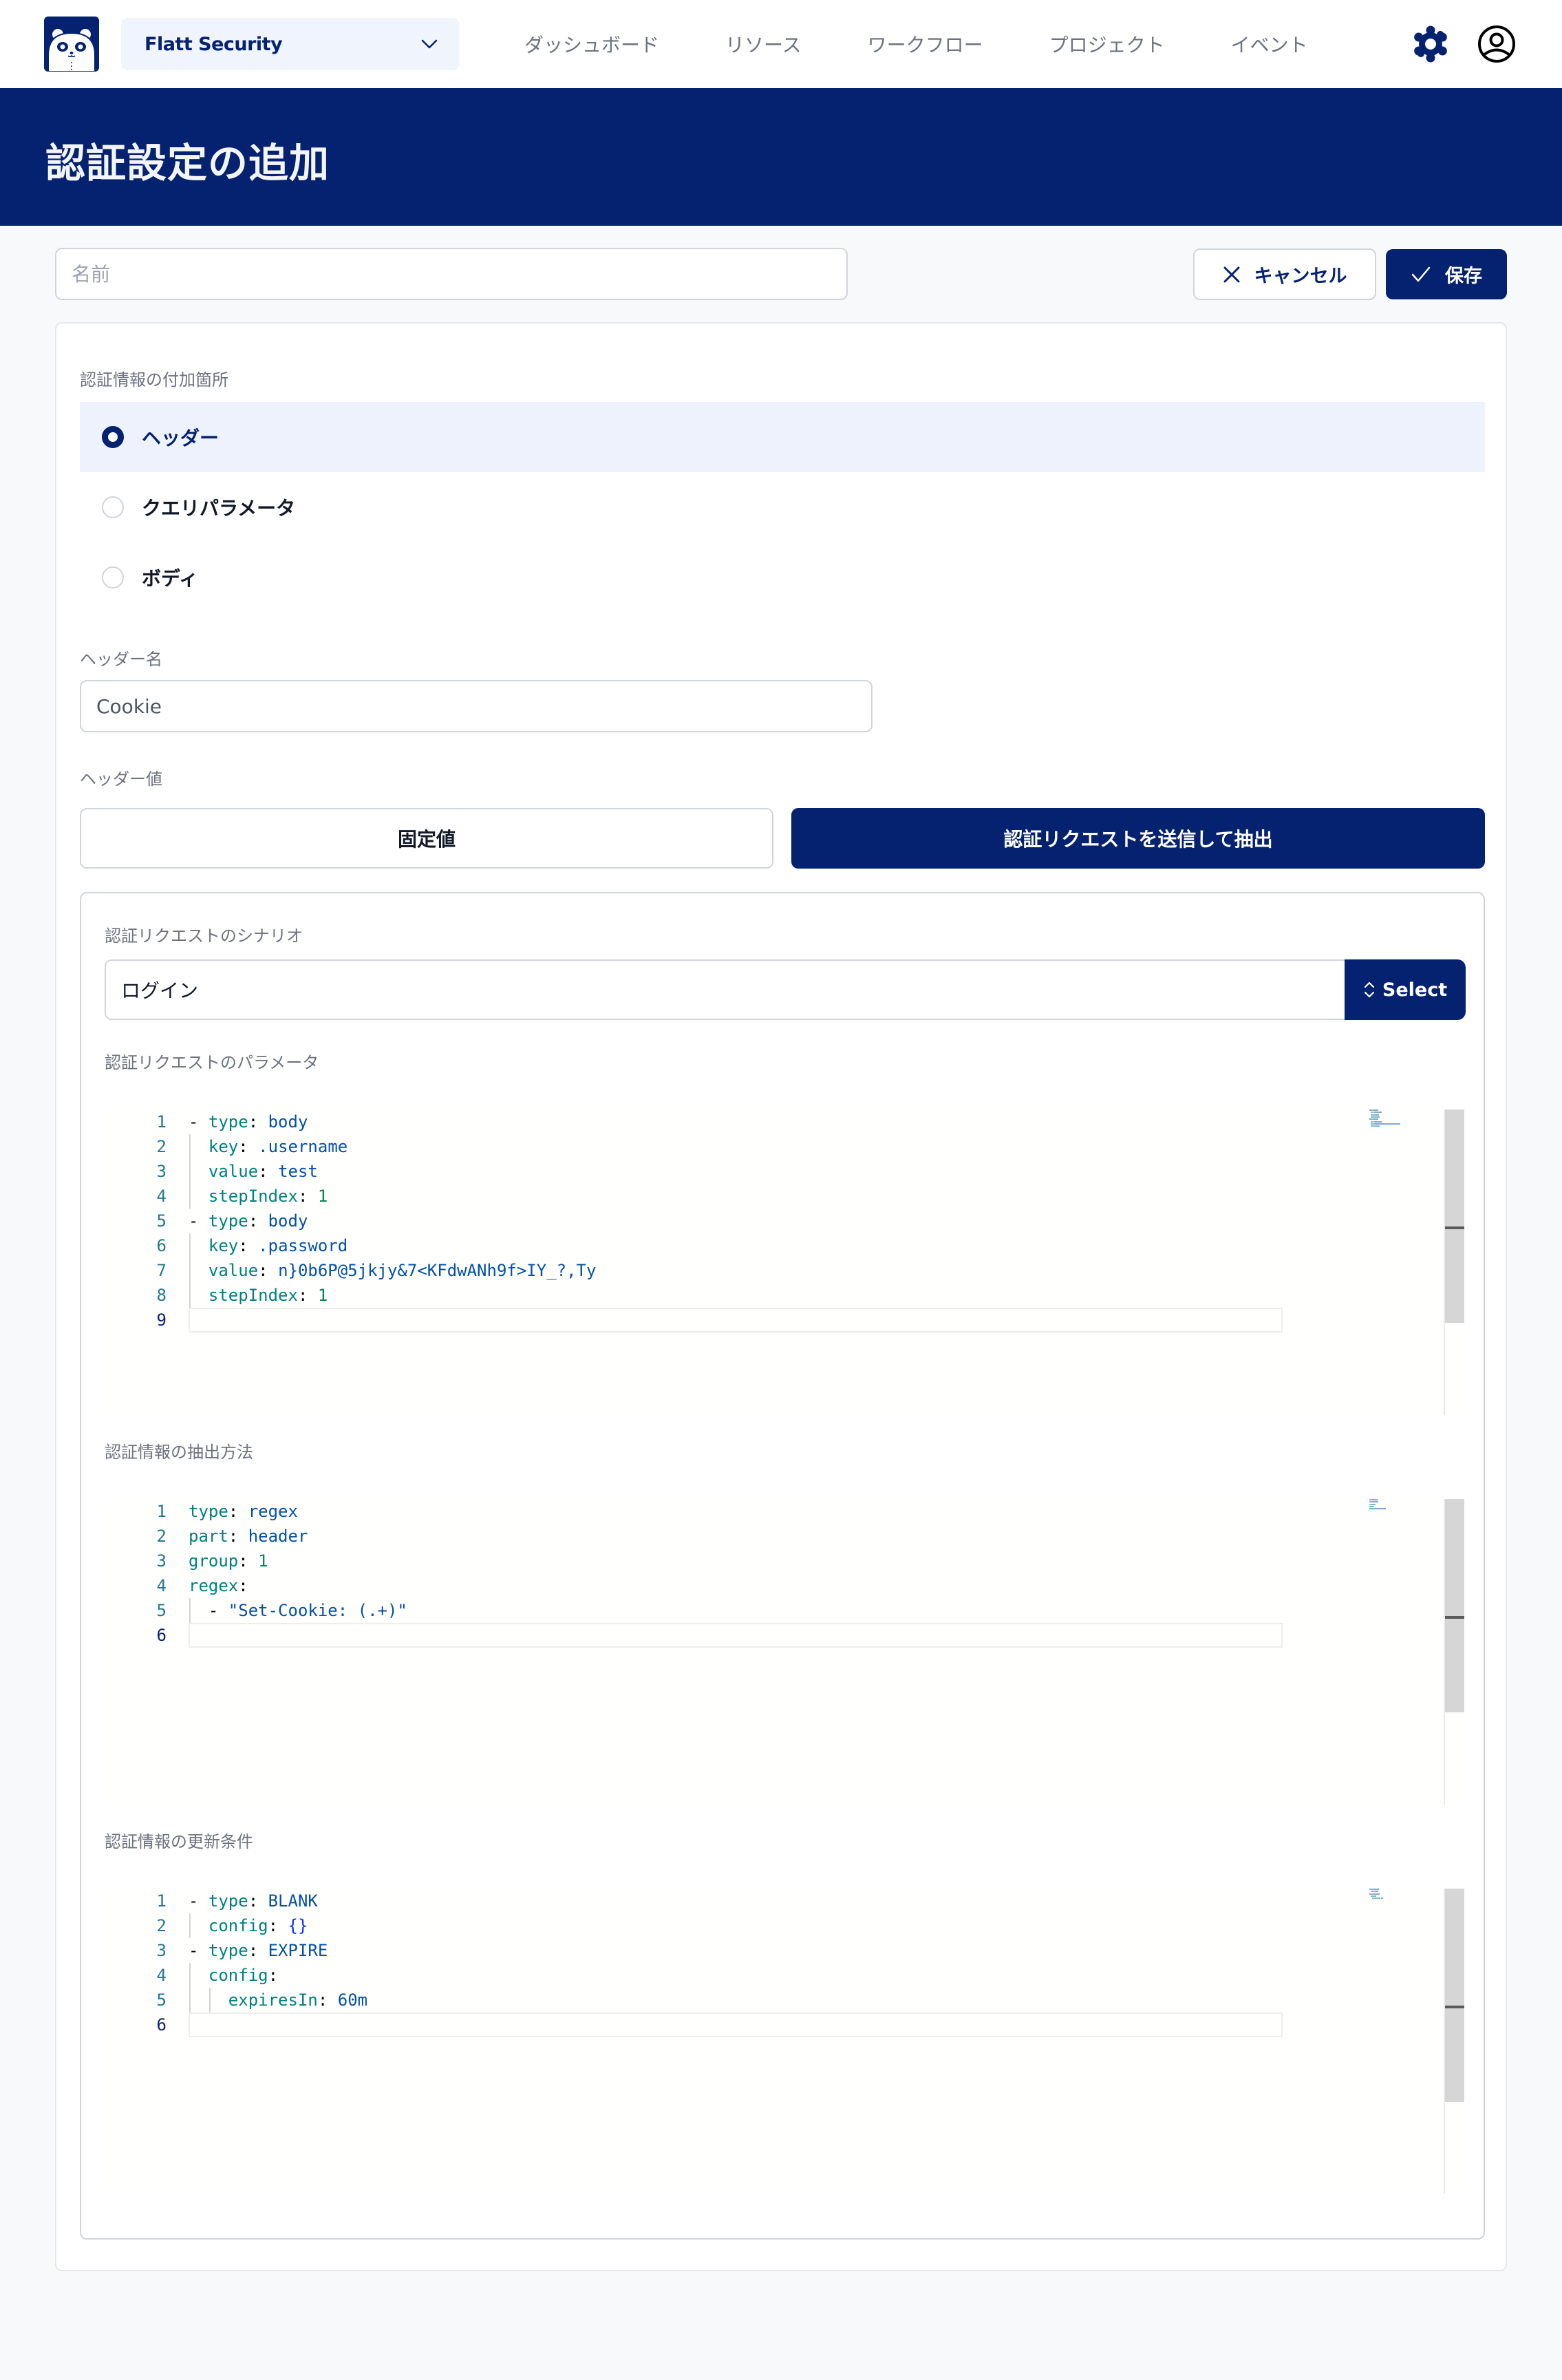  Describe the element at coordinates (591, 44) in the screenshot. I see `nav-item-dashboard: ダッシュボード` at that location.